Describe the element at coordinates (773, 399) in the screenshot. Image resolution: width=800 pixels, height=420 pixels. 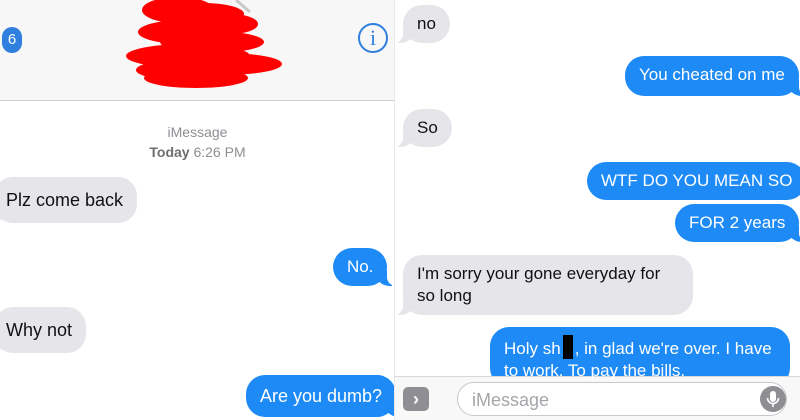
I see `microphone-icon` at that location.